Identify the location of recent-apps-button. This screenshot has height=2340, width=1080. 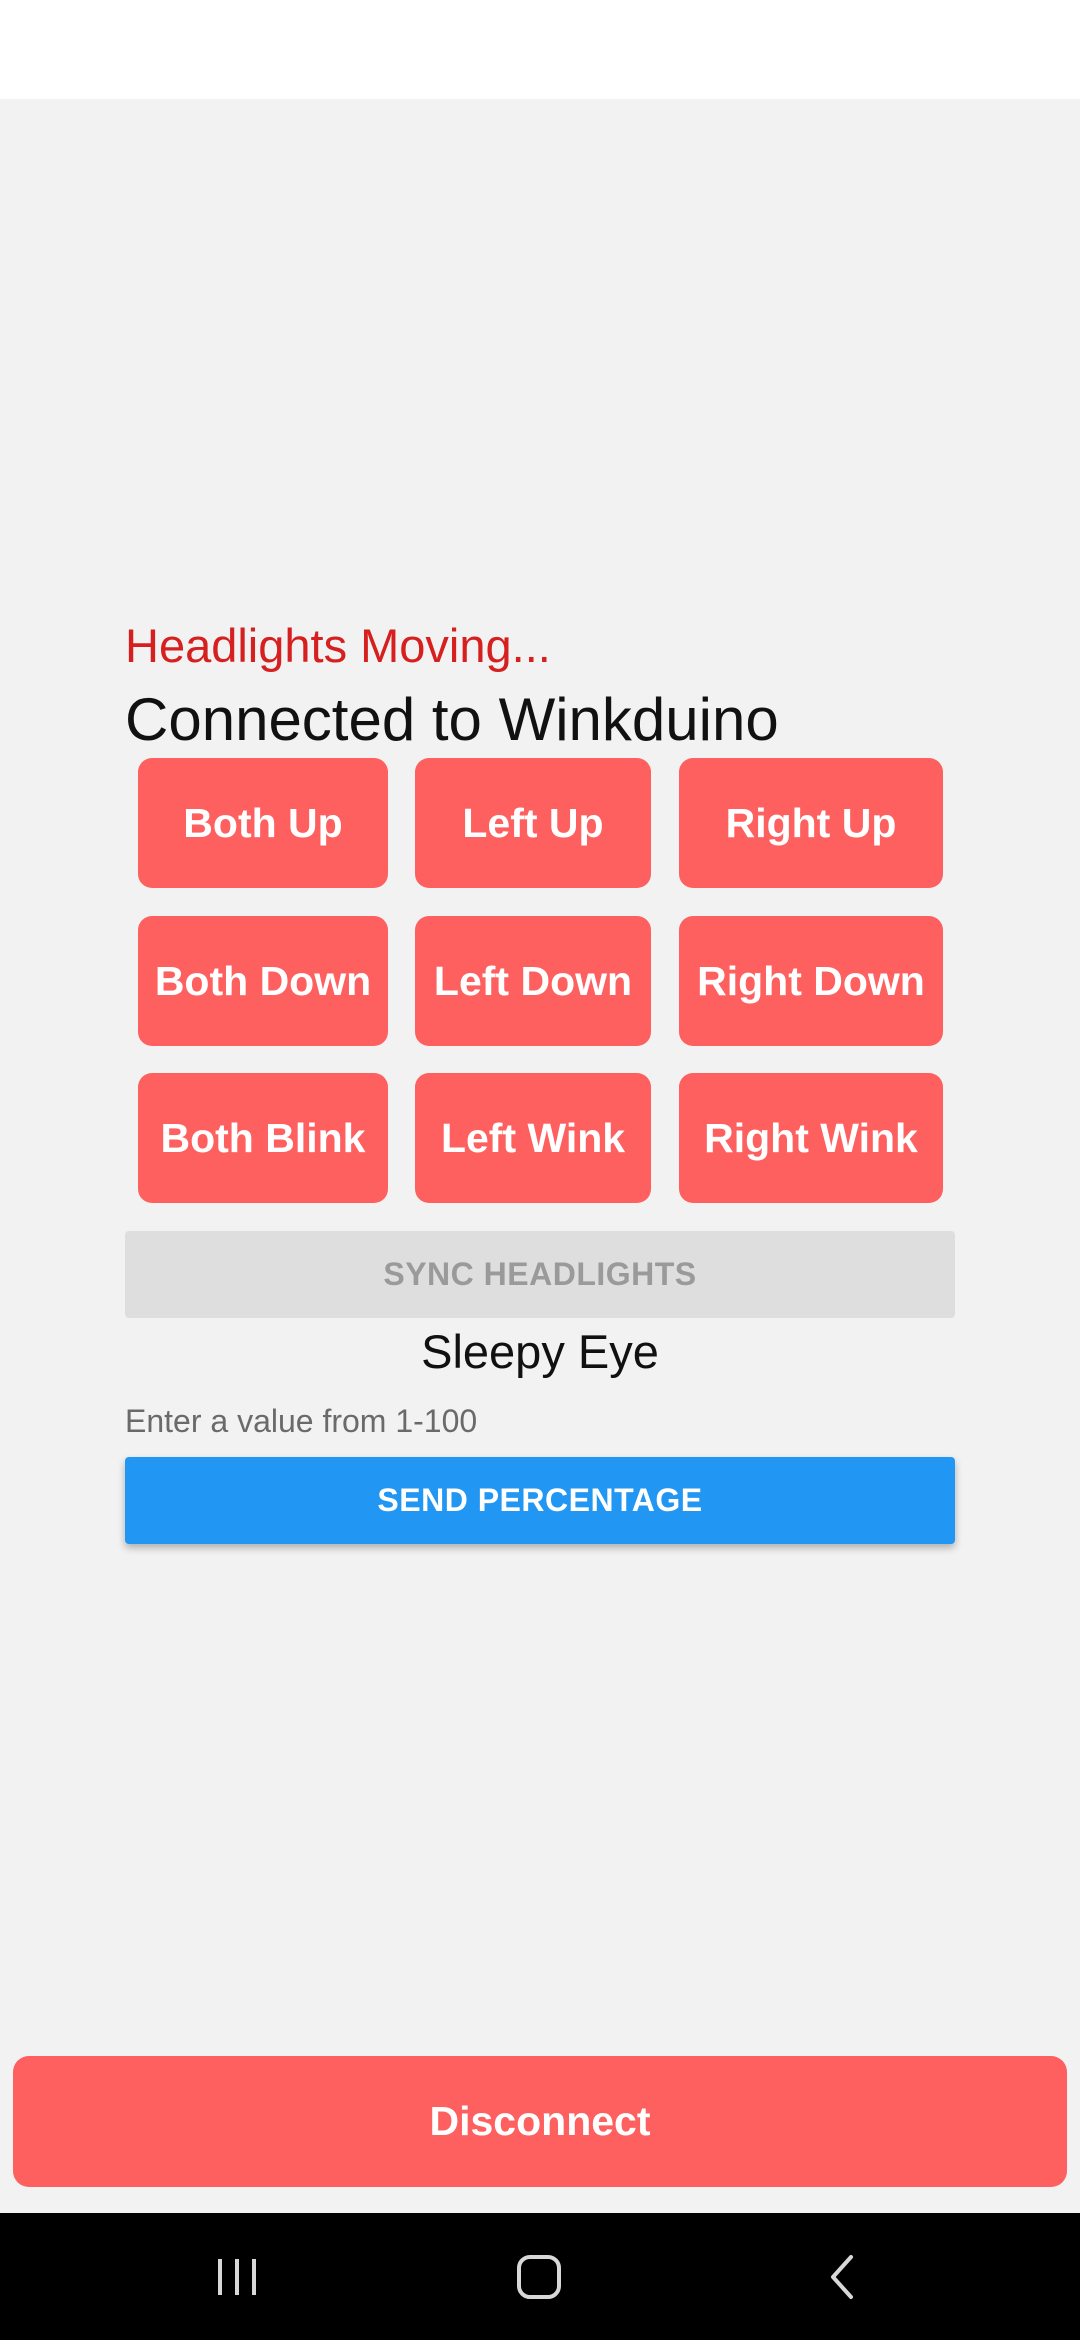
(237, 2276).